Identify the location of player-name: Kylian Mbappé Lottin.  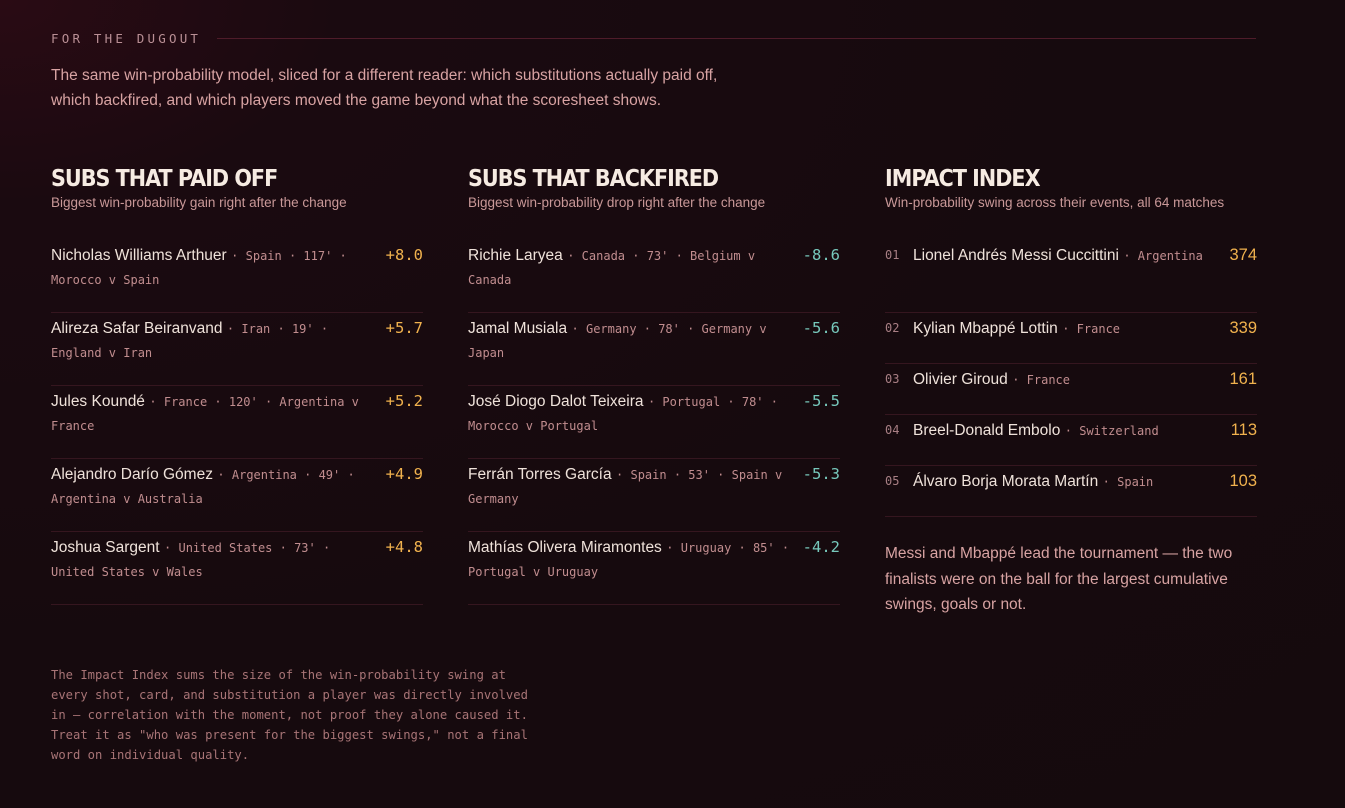
(985, 328).